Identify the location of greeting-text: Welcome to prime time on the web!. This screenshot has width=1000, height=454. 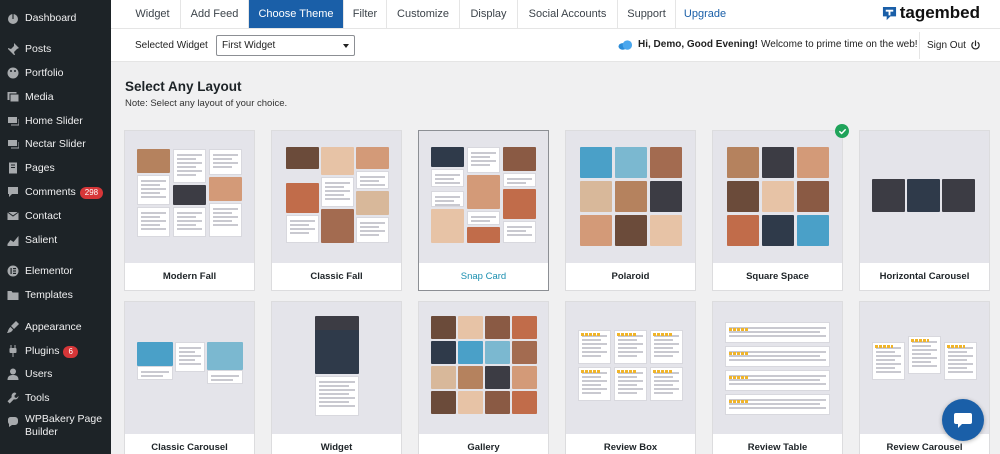
(839, 44).